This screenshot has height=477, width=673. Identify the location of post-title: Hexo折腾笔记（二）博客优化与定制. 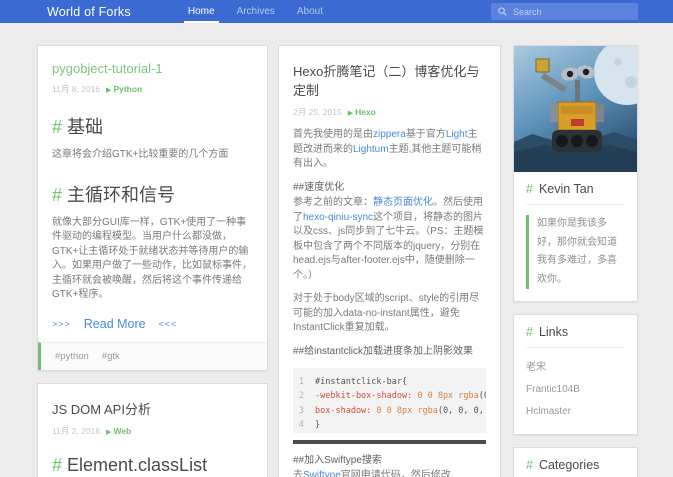
(389, 80).